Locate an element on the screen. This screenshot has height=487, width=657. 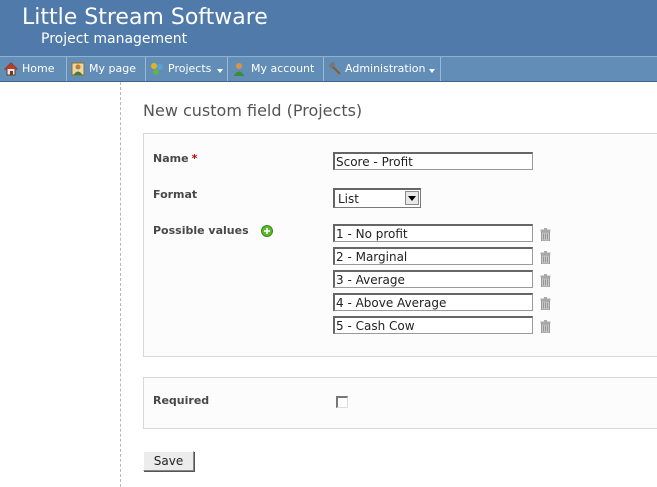
menu-label-projects: Projects is located at coordinates (190, 68).